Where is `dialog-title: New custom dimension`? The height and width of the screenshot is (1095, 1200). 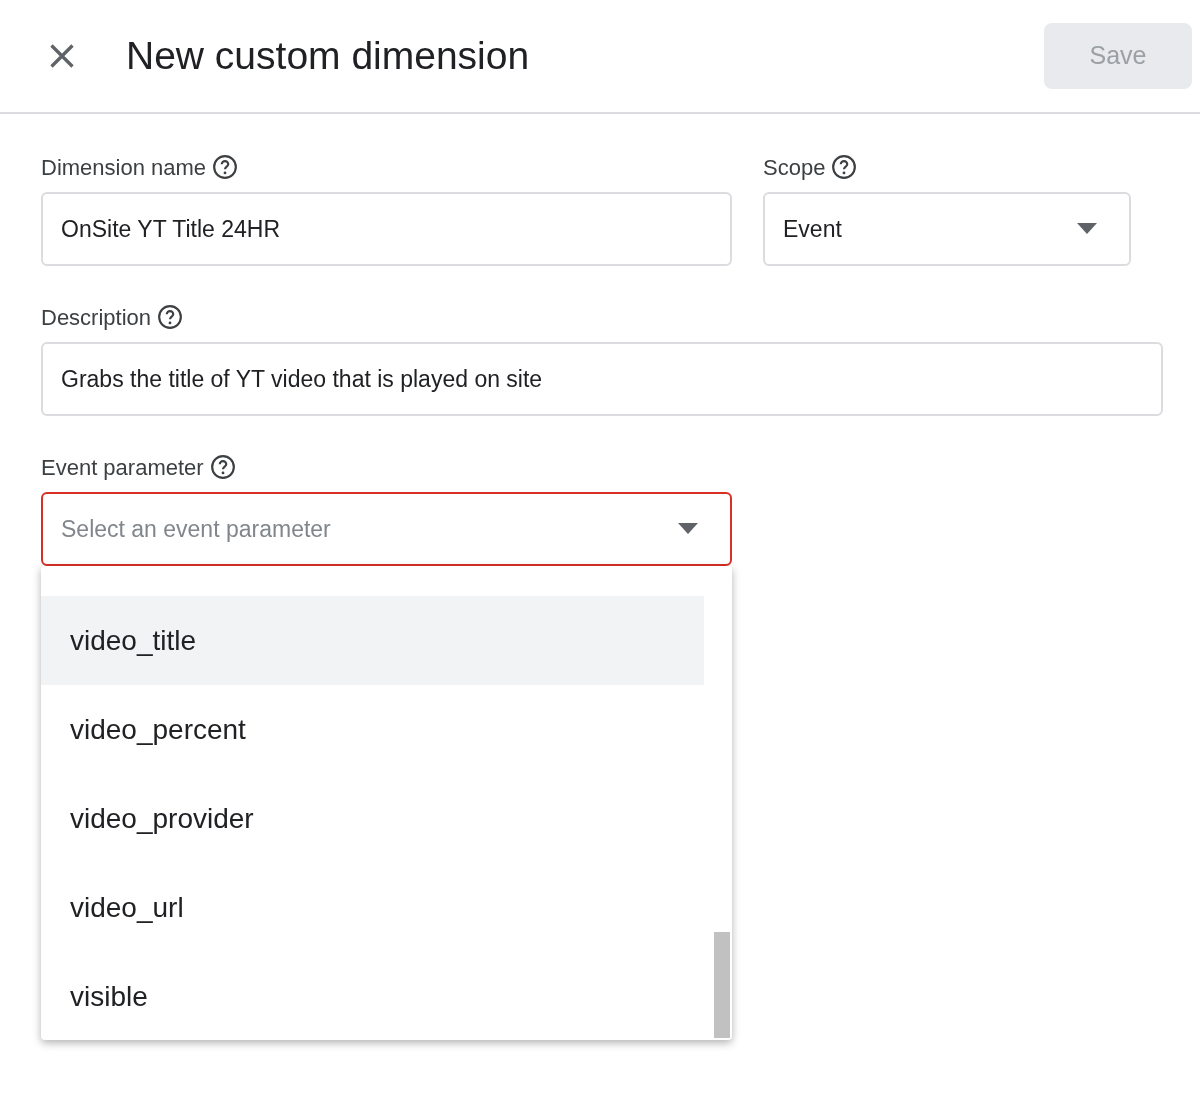
dialog-title: New custom dimension is located at coordinates (328, 55).